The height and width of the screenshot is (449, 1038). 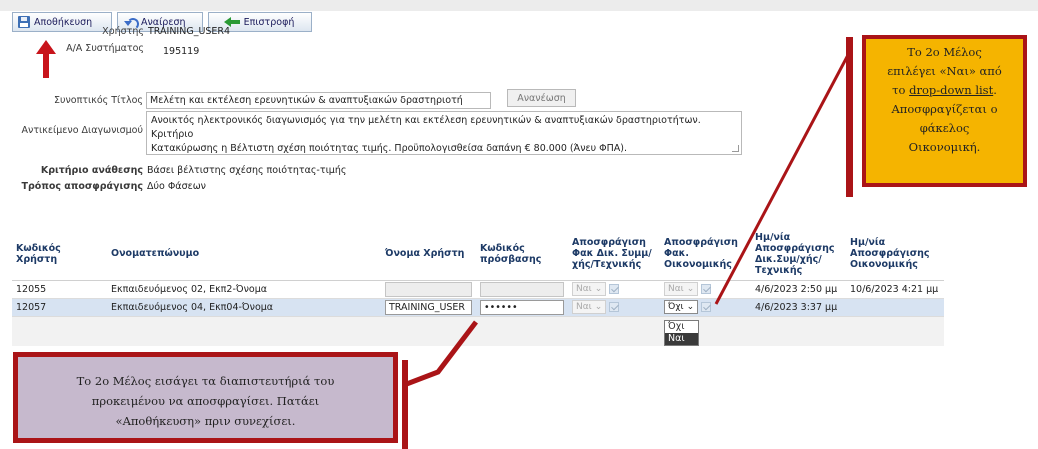 I want to click on callout-right-line-1: Το 2ο Μέλος, so click(x=944, y=52).